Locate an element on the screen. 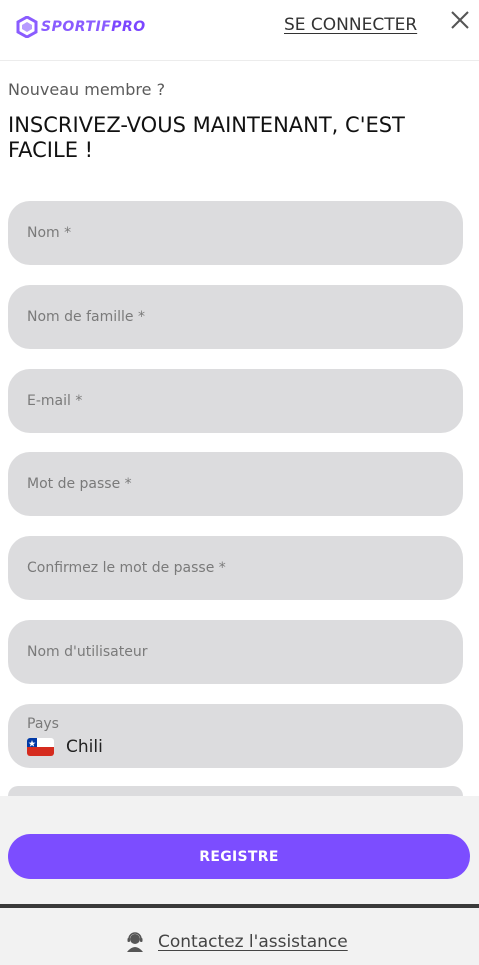 This screenshot has width=479, height=965. support-link: Contactez l'assistance is located at coordinates (237, 942).